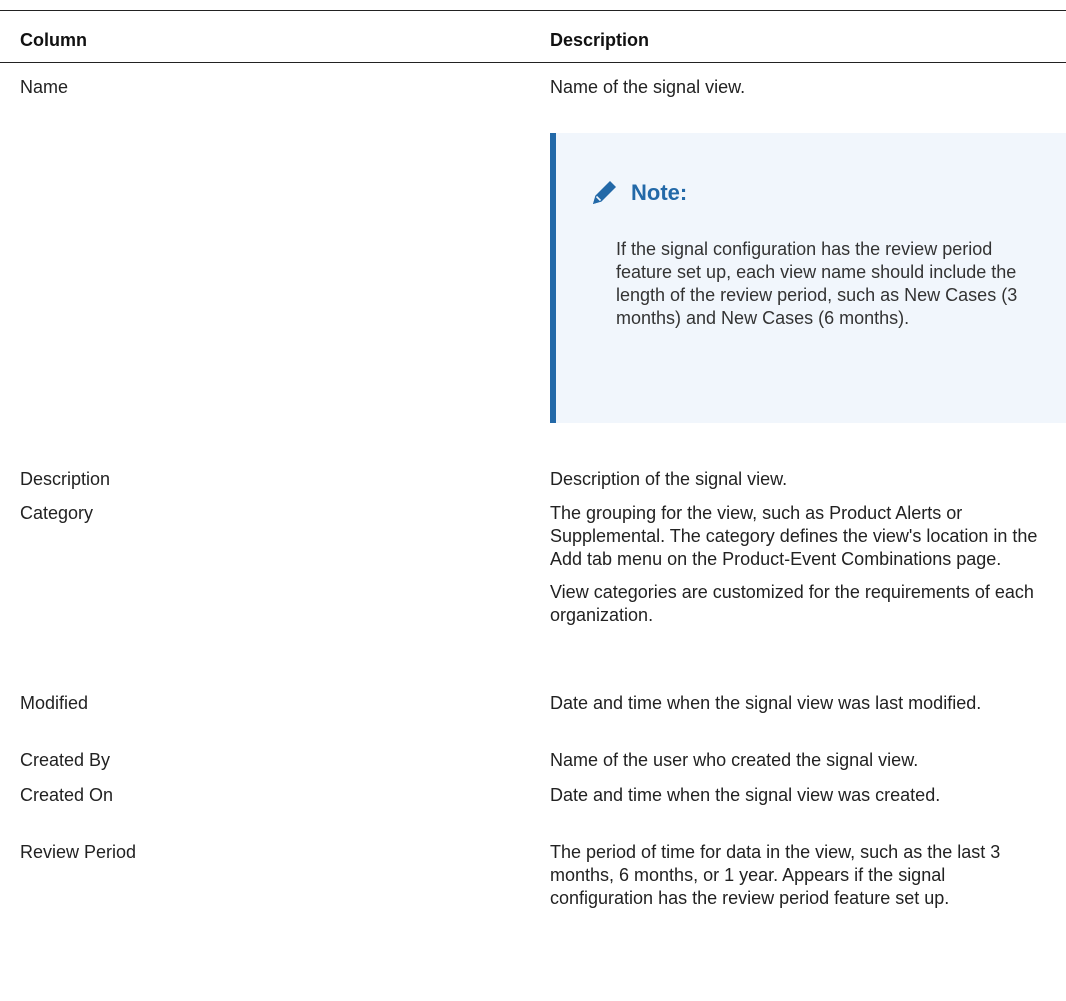  What do you see at coordinates (659, 192) in the screenshot?
I see `note-title: Note:` at bounding box center [659, 192].